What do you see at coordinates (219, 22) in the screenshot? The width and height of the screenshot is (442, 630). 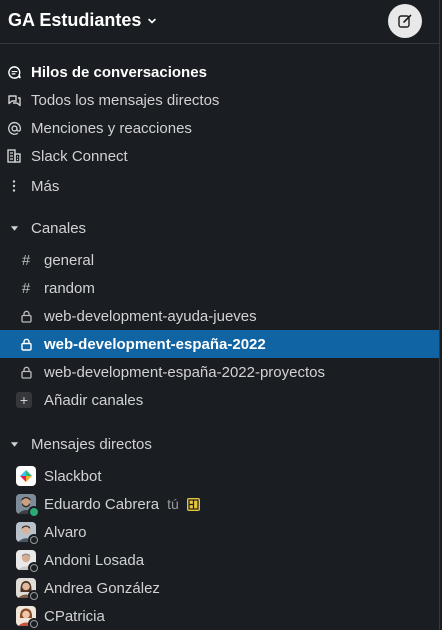 I see `workspace-header: GA Estudiantes` at bounding box center [219, 22].